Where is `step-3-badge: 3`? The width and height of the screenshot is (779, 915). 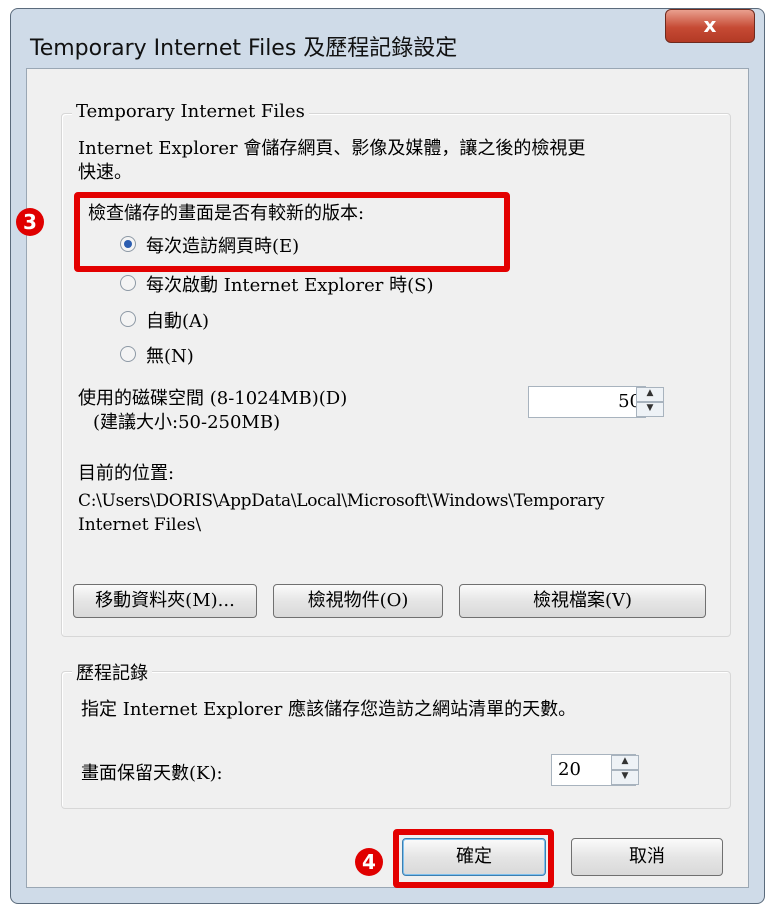
step-3-badge: 3 is located at coordinates (30, 222).